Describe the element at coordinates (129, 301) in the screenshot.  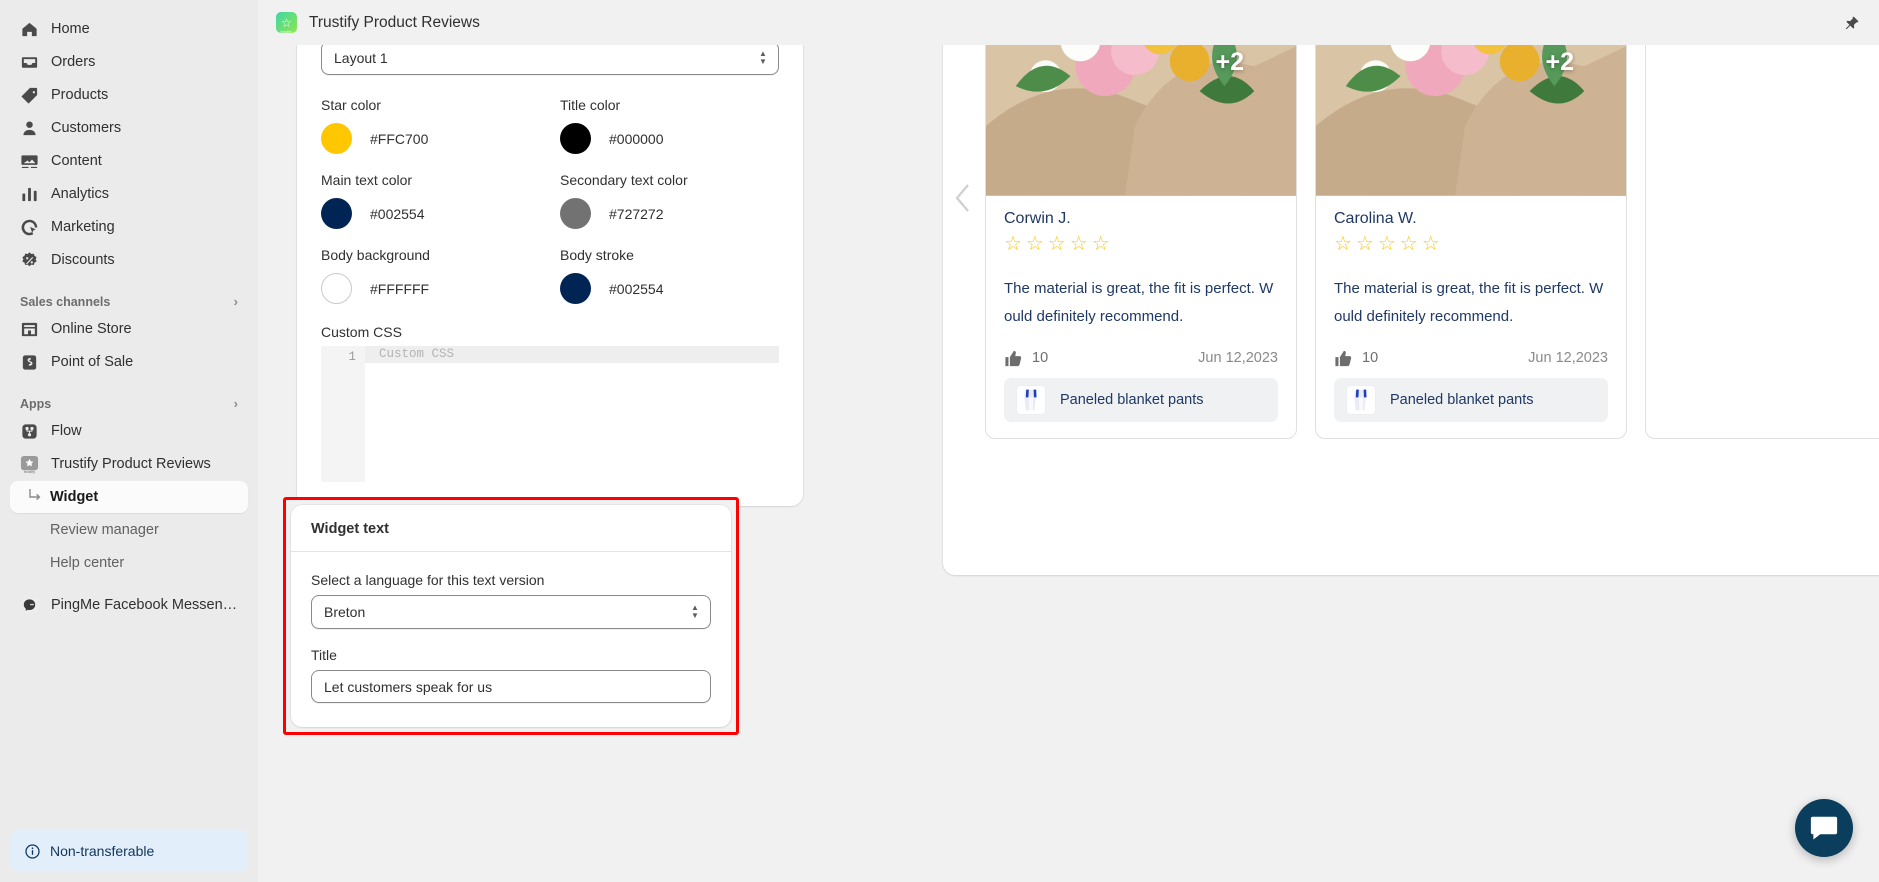
I see `sidebar-group-sales-channels: Sales channels ›` at that location.